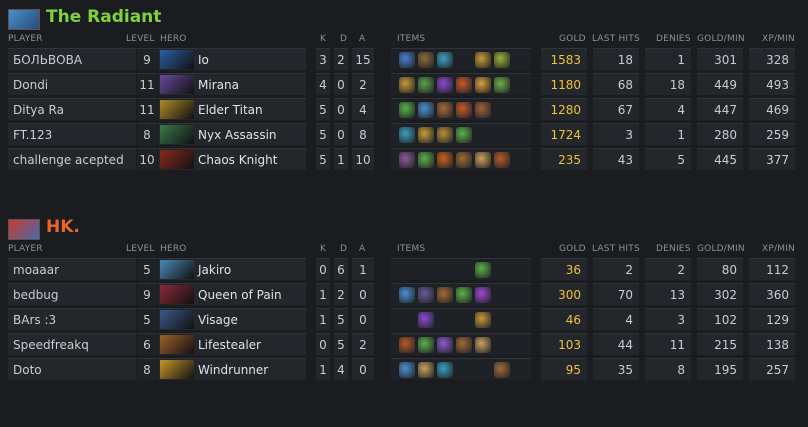 Image resolution: width=808 pixels, height=427 pixels. What do you see at coordinates (404, 269) in the screenshot?
I see `player-row: moaaar 5 Jakiro 0 6 1 36 2 2 80 112` at bounding box center [404, 269].